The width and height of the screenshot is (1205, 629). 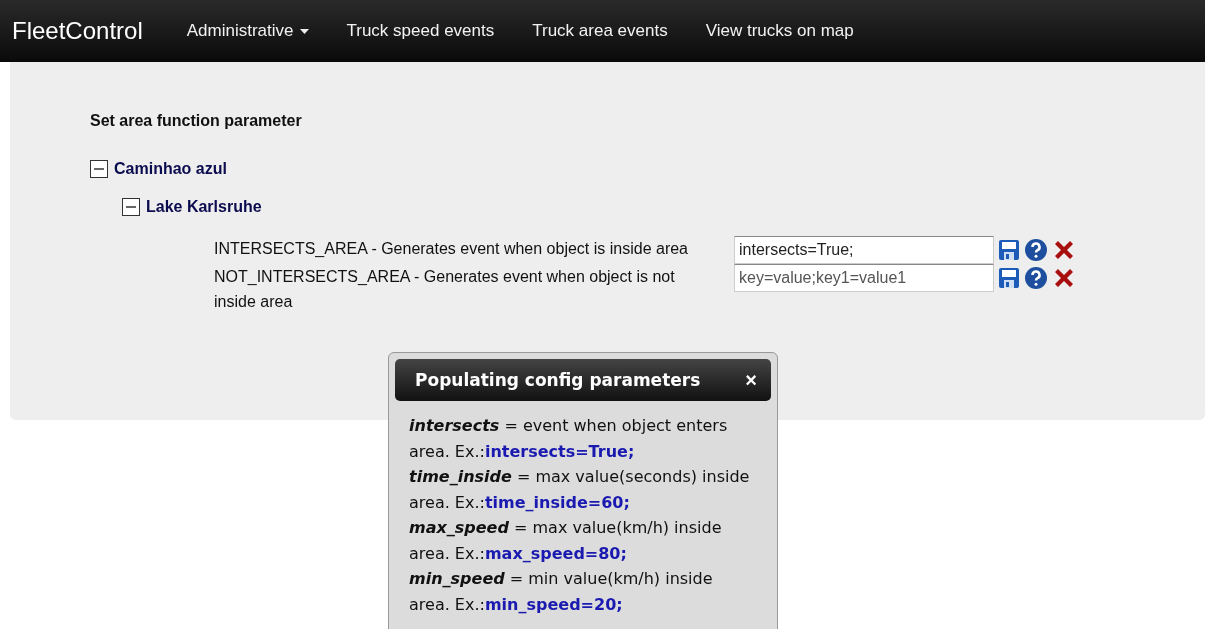 What do you see at coordinates (864, 278) in the screenshot?
I see `parameter-field: key=value;key1=value1` at bounding box center [864, 278].